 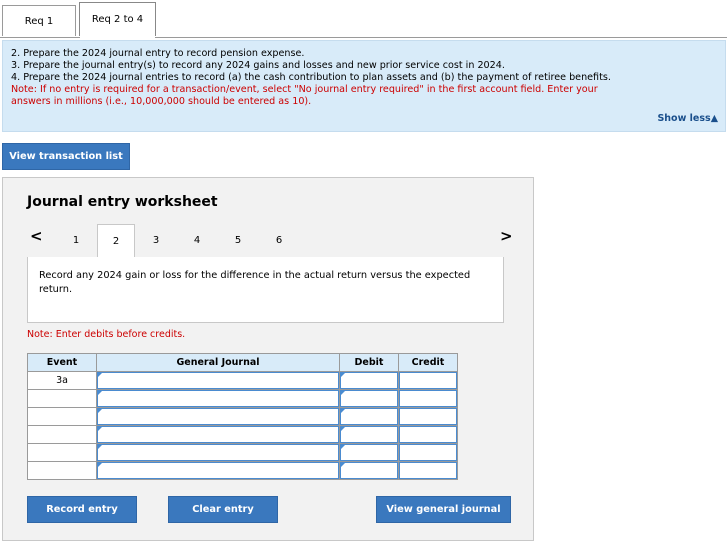 I want to click on page-tab-4: 4, so click(x=197, y=240).